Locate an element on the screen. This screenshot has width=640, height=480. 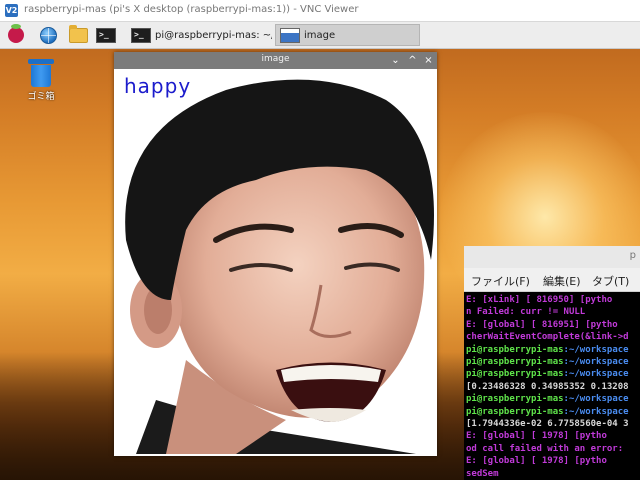
maximize-button: ^ is located at coordinates (412, 60).